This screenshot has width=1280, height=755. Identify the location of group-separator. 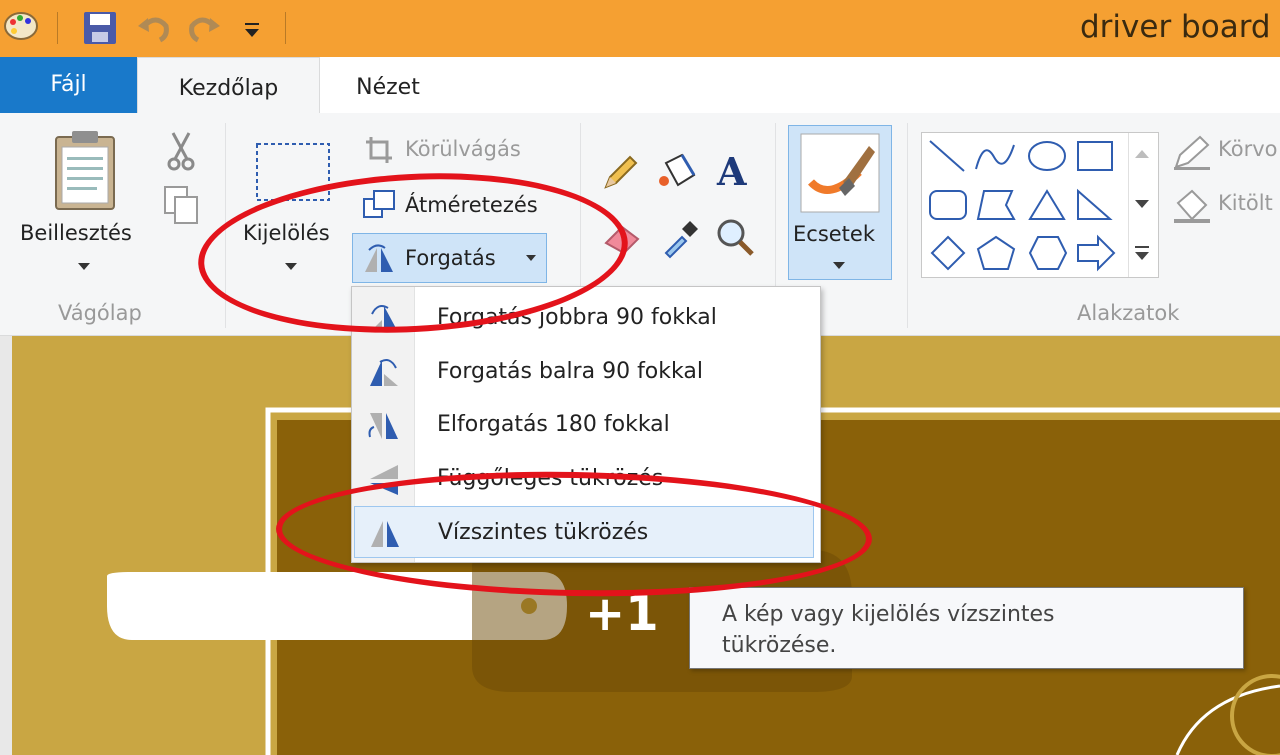
(907, 225).